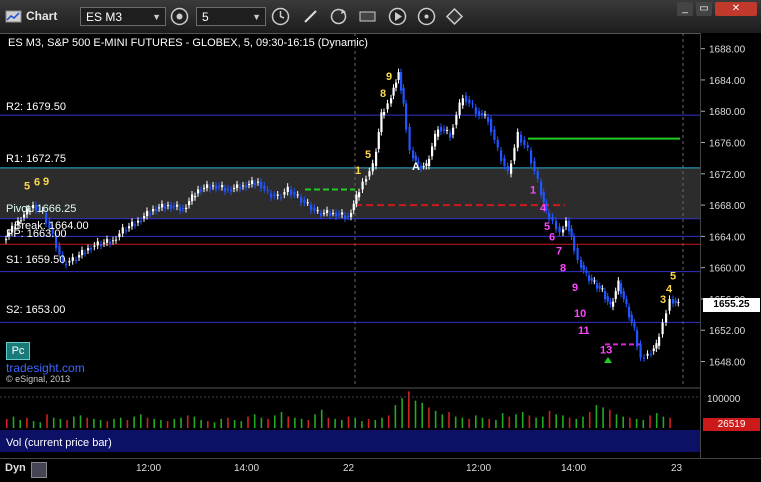  I want to click on play-icon, so click(397, 16).